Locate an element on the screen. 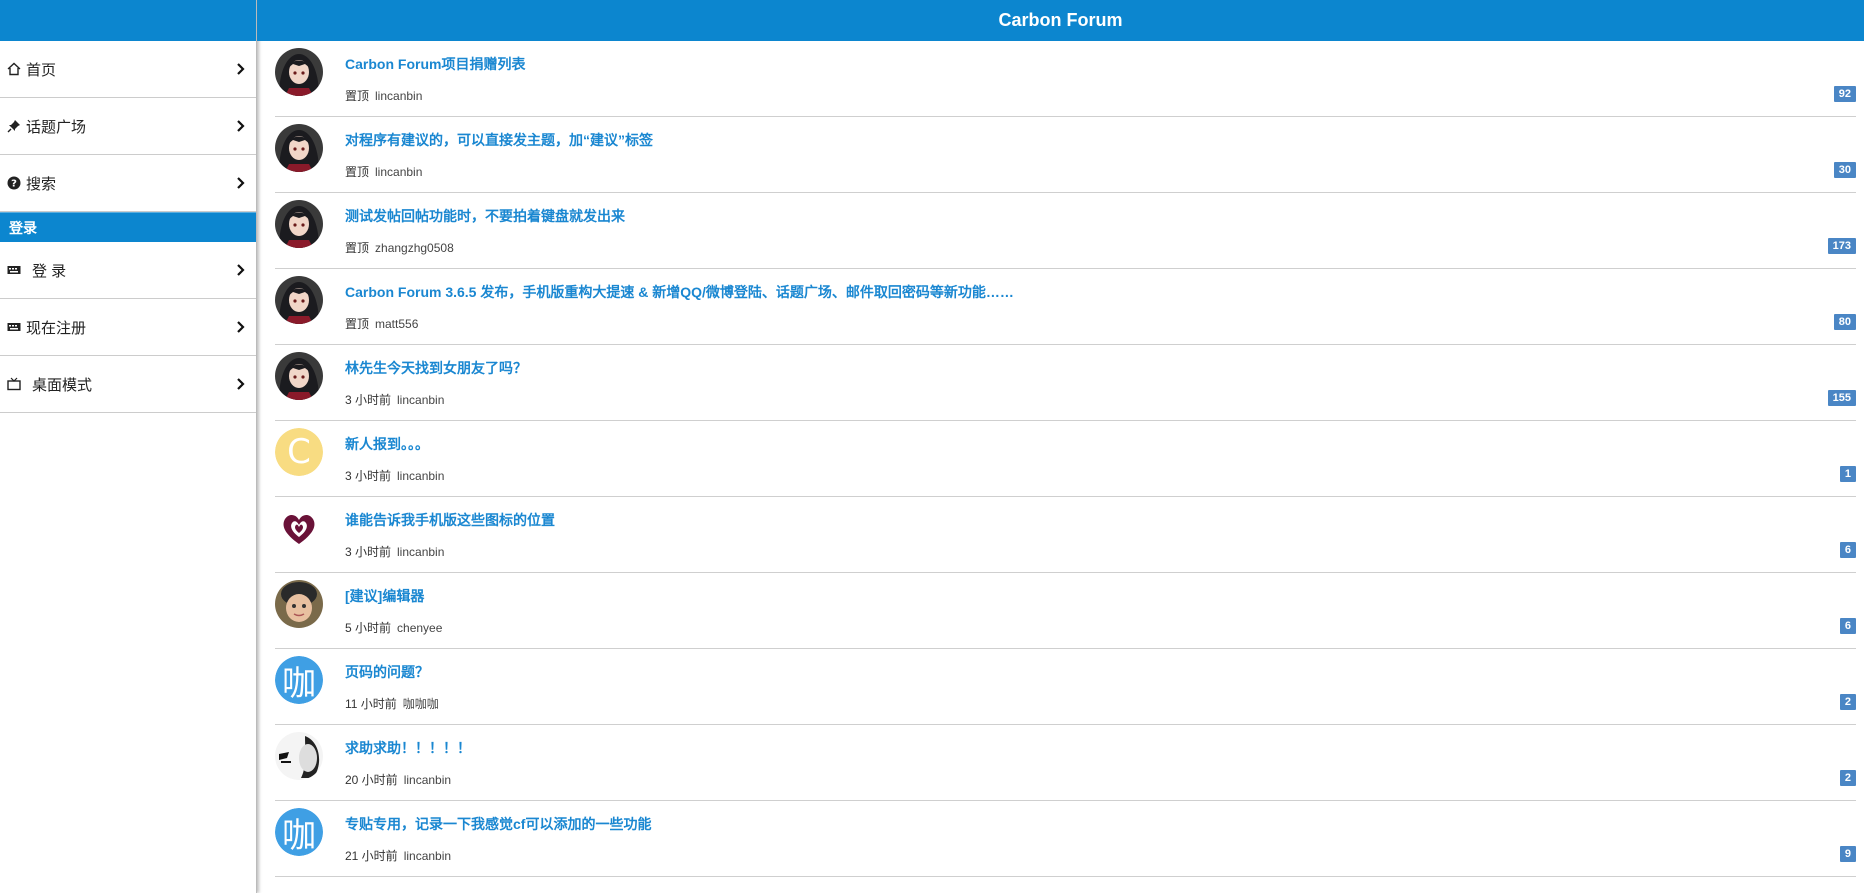  topic-meta: 21 小时前 lincanbin is located at coordinates (398, 855).